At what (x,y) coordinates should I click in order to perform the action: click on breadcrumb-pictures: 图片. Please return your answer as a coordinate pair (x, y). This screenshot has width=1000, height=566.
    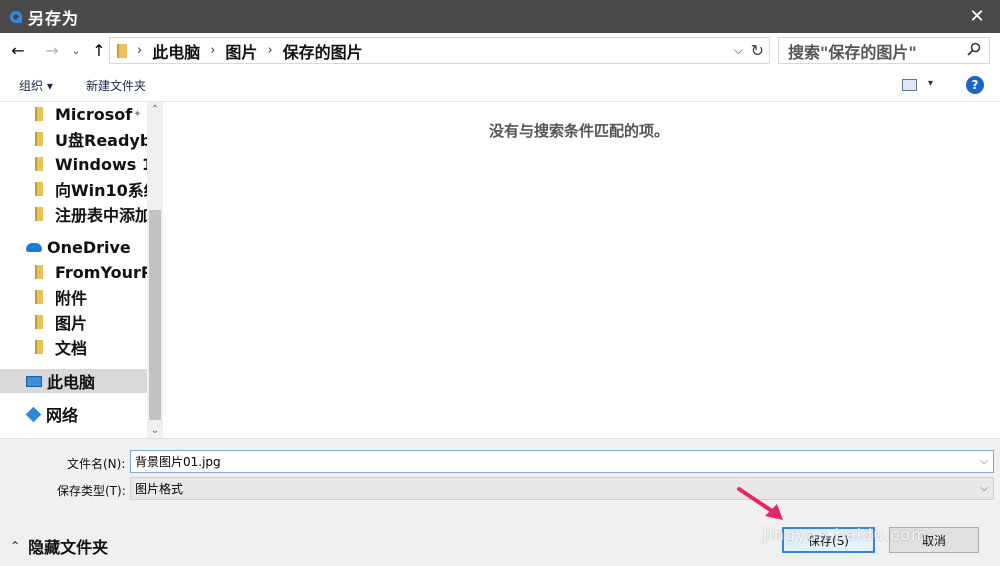
    Looking at the image, I should click on (241, 51).